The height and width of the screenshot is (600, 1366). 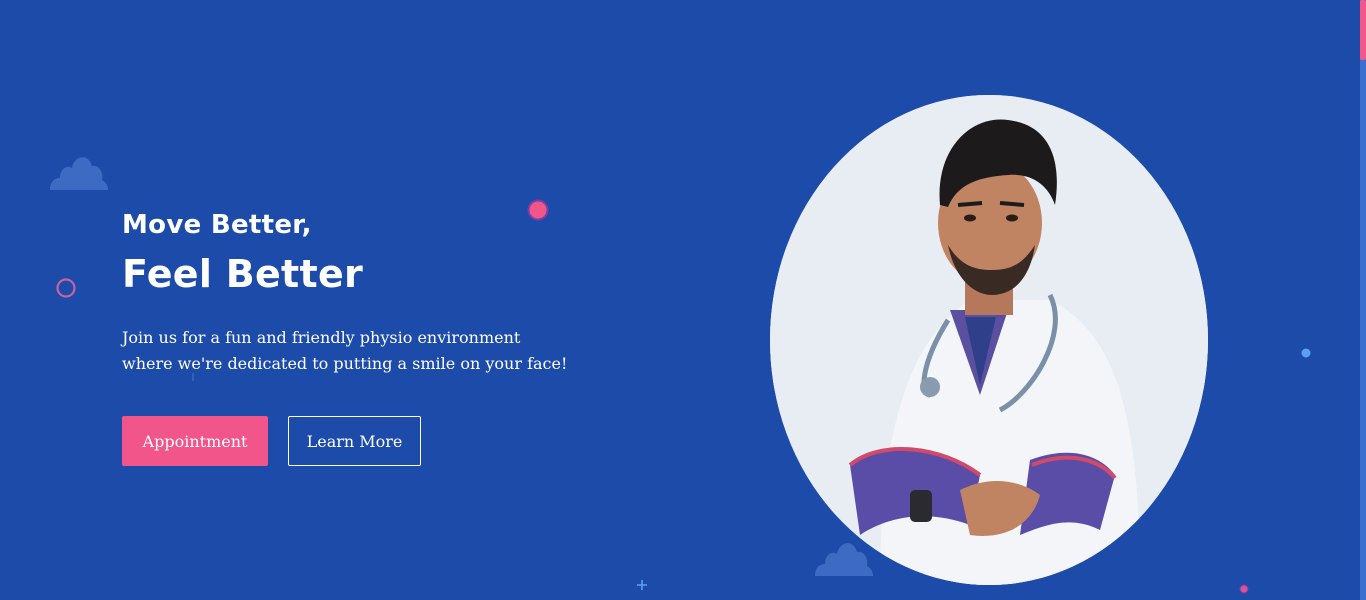 What do you see at coordinates (243, 274) in the screenshot?
I see `headline-big: Feel Better` at bounding box center [243, 274].